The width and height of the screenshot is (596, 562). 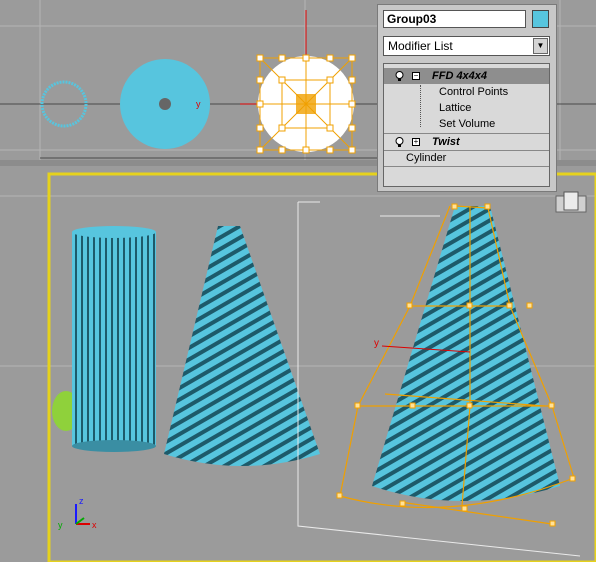 I want to click on svg-text: x, so click(x=94, y=525).